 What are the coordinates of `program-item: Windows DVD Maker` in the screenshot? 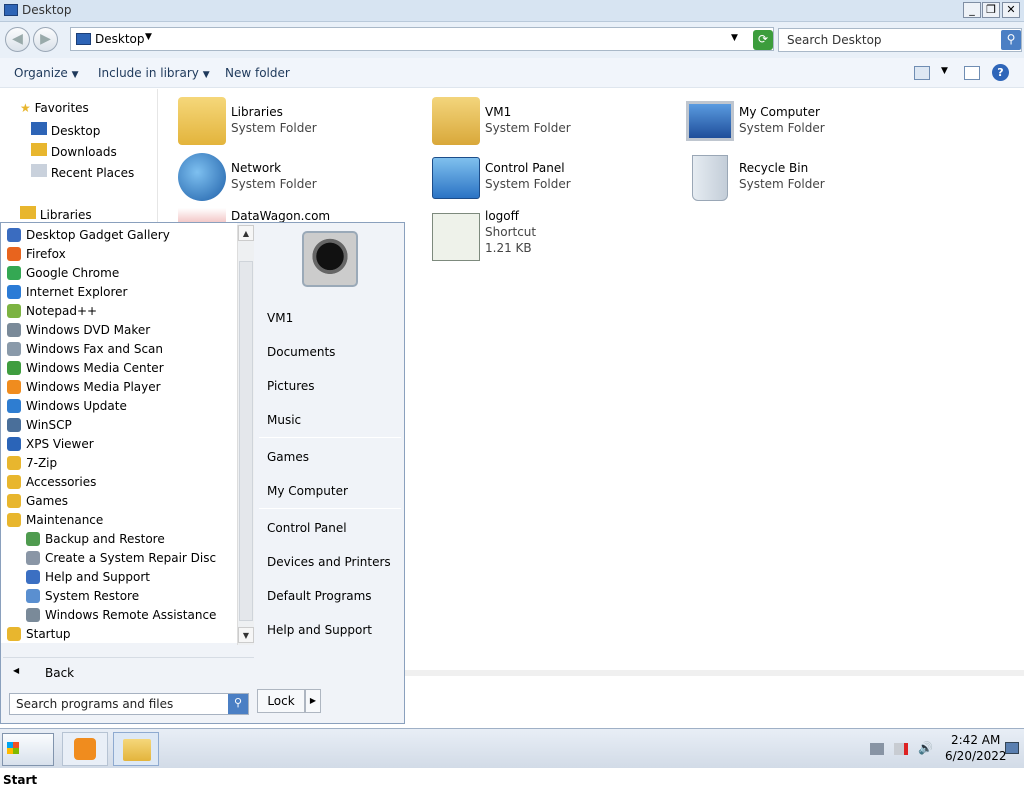 It's located at (119, 330).